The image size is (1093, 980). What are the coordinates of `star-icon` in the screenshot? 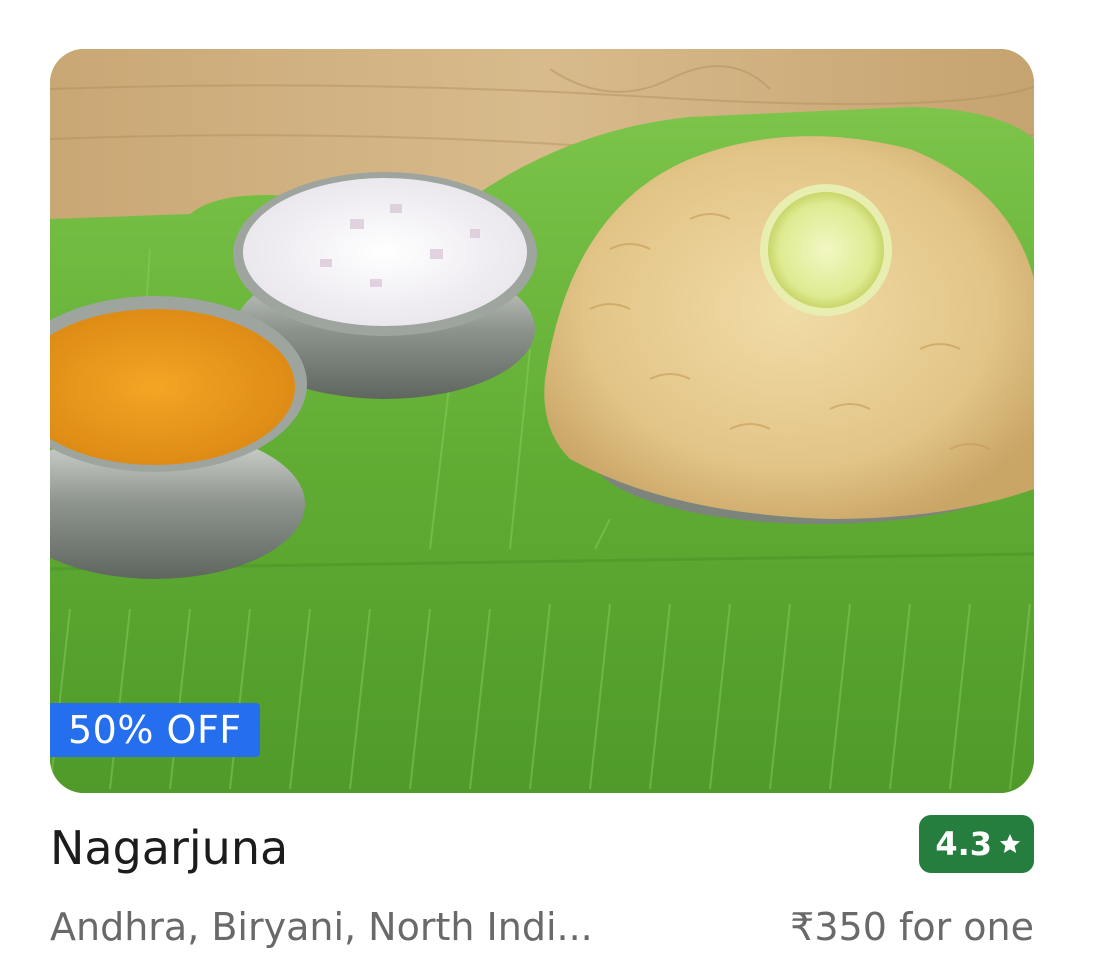 It's located at (1010, 844).